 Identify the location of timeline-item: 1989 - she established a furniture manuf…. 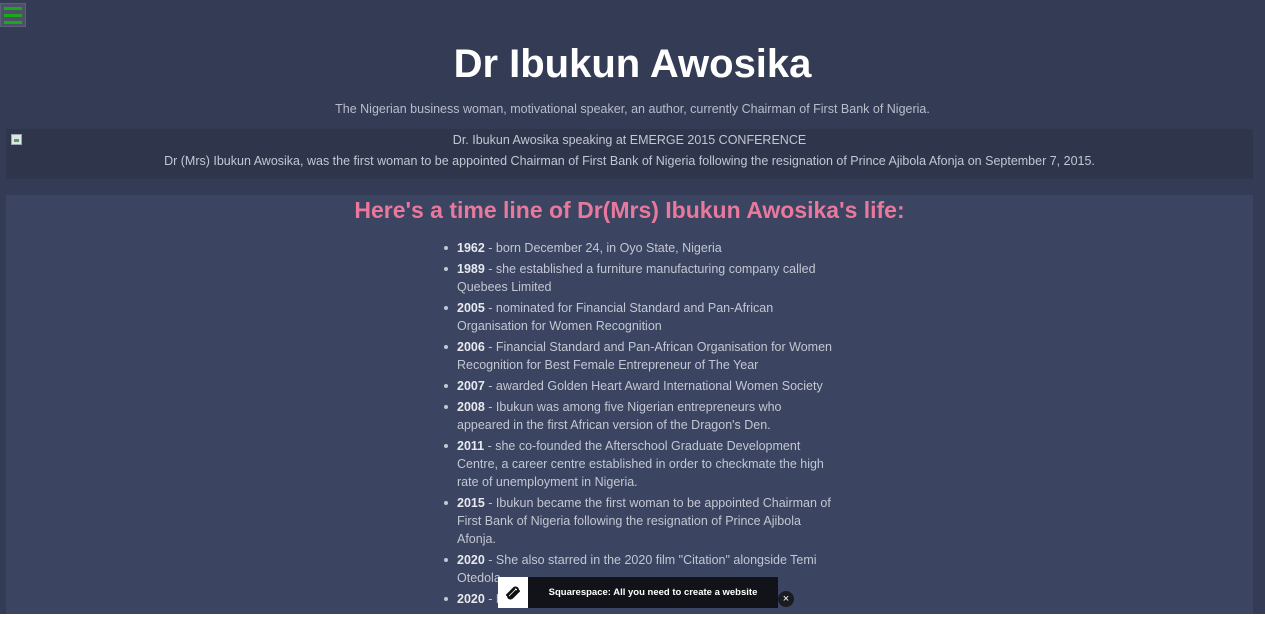
(640, 278).